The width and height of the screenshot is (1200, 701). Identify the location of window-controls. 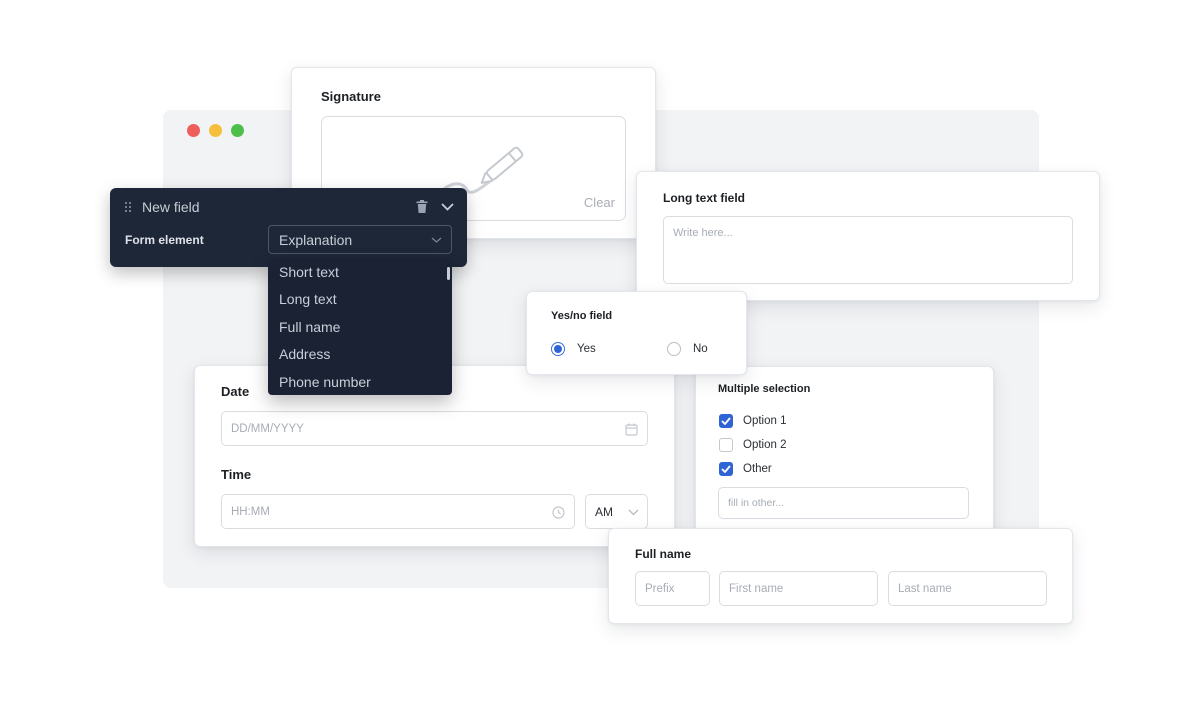
(215, 130).